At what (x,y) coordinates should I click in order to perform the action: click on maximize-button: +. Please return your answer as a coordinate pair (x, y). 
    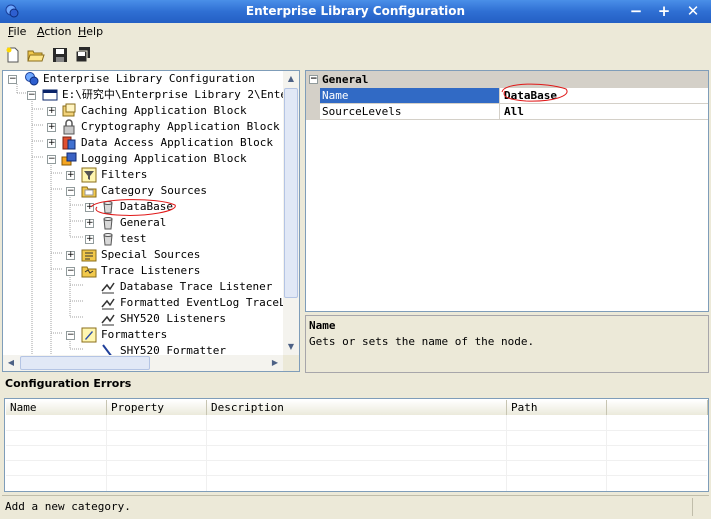
    Looking at the image, I should click on (664, 11).